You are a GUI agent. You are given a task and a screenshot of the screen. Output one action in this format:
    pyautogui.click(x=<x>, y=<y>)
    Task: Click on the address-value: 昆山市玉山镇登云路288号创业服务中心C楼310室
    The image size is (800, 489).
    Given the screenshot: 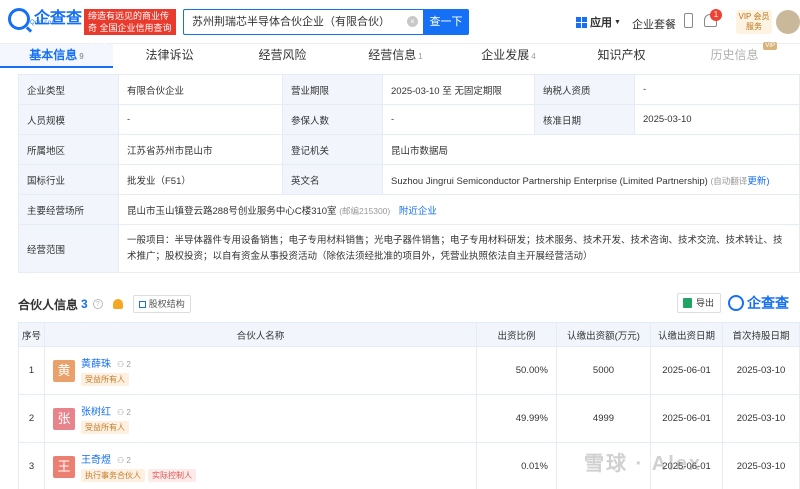 What is the action you would take?
    pyautogui.click(x=232, y=211)
    